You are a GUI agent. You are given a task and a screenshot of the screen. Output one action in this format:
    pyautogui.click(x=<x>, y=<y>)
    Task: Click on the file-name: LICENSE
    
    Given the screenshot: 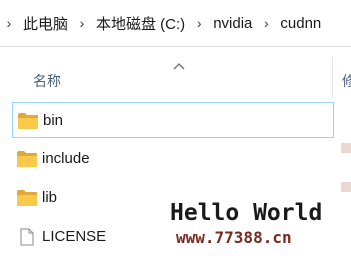 What is the action you would take?
    pyautogui.click(x=74, y=236)
    